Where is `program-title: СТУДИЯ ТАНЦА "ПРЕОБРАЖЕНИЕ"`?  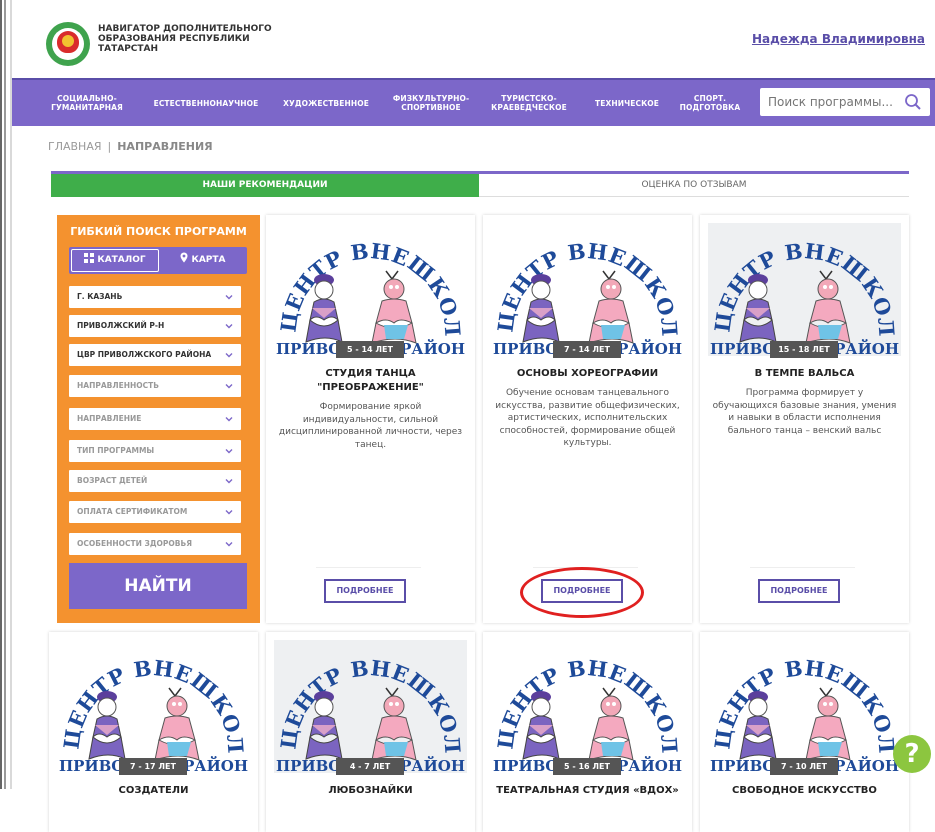 program-title: СТУДИЯ ТАНЦА "ПРЕОБРАЖЕНИЕ" is located at coordinates (370, 381).